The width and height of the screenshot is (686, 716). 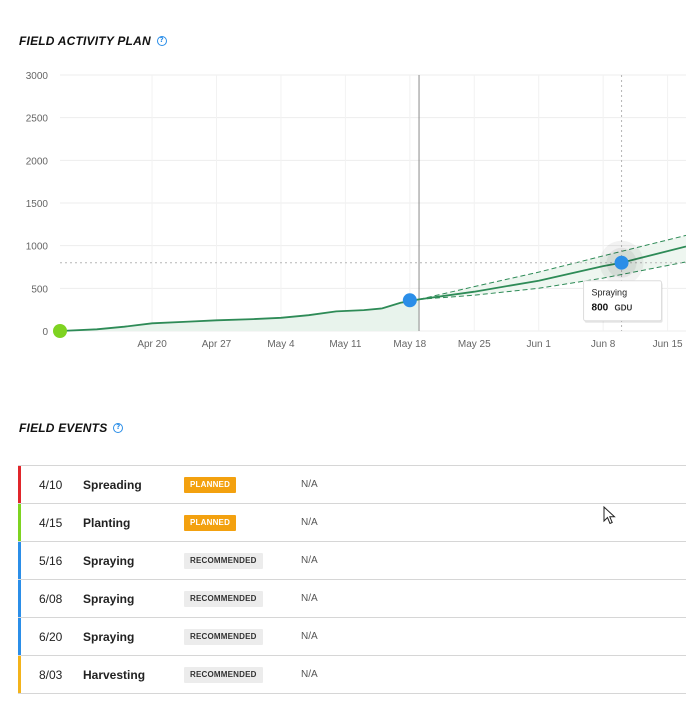 I want to click on tooltip-unit: GDU, so click(x=624, y=308).